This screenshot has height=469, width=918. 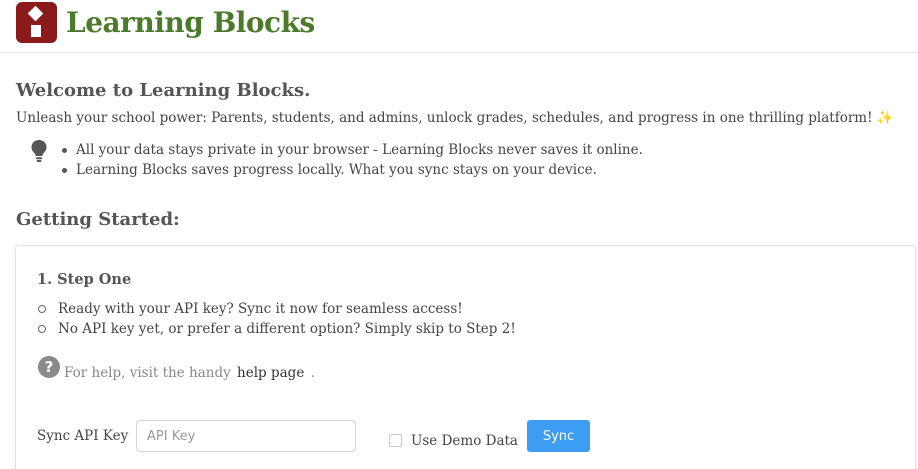 I want to click on app-logo, so click(x=36, y=22).